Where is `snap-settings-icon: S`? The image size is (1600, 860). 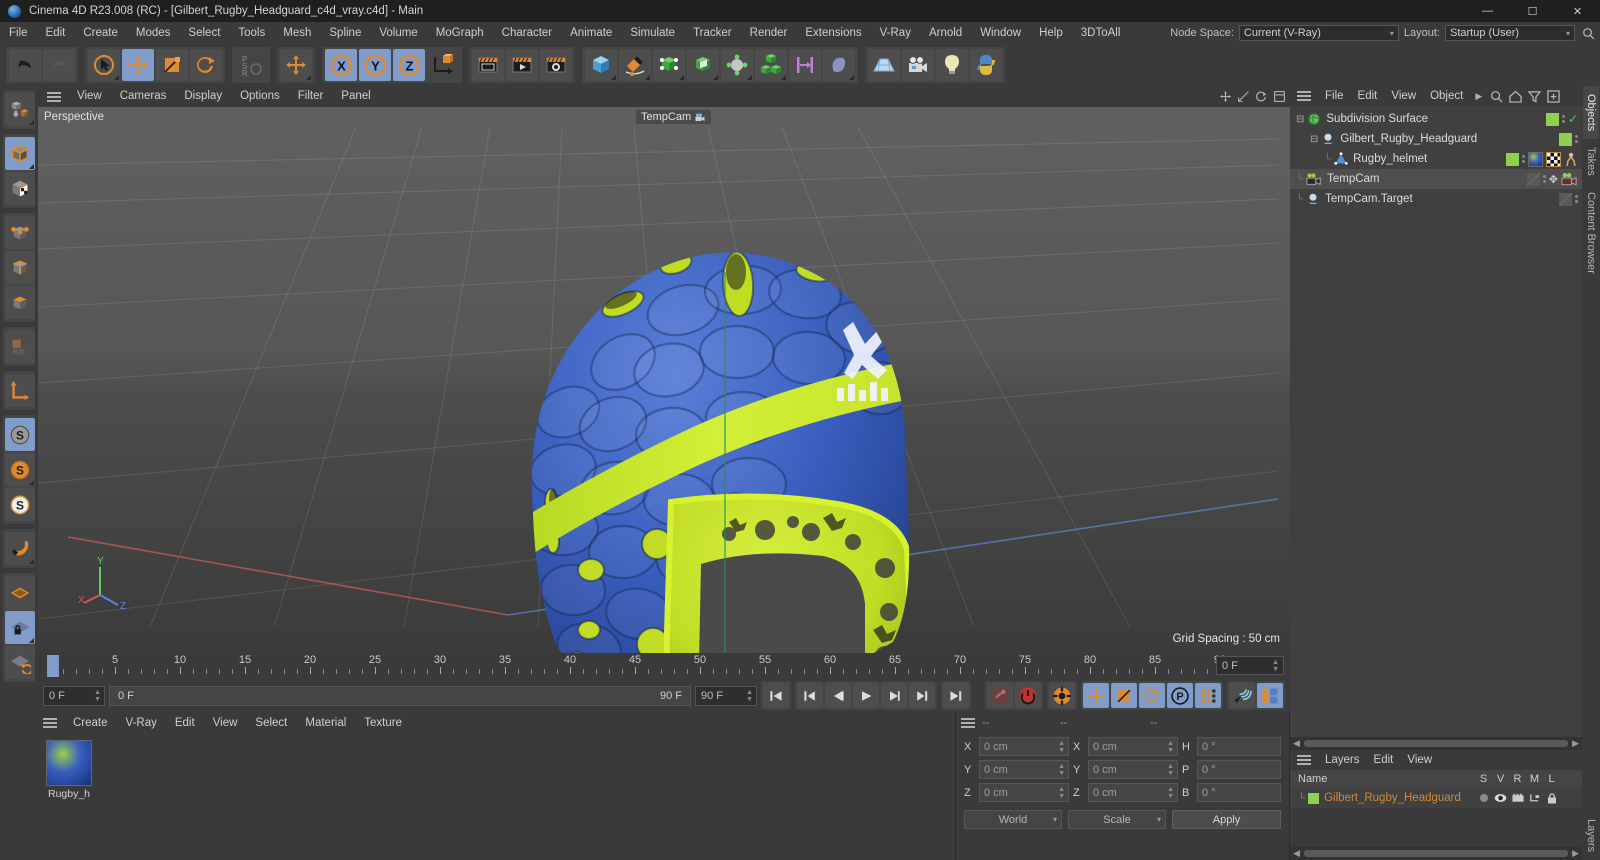 snap-settings-icon: S is located at coordinates (20, 469).